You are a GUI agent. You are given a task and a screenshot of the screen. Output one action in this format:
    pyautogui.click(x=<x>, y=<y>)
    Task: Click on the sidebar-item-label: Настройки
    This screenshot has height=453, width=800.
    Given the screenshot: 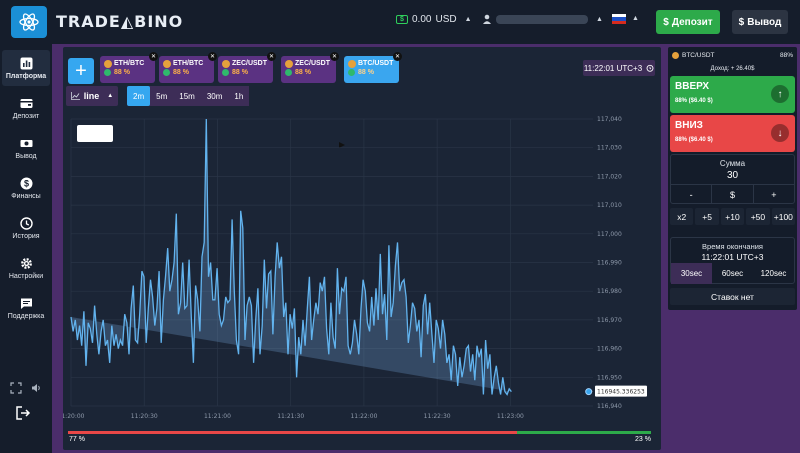 What is the action you would take?
    pyautogui.click(x=26, y=276)
    